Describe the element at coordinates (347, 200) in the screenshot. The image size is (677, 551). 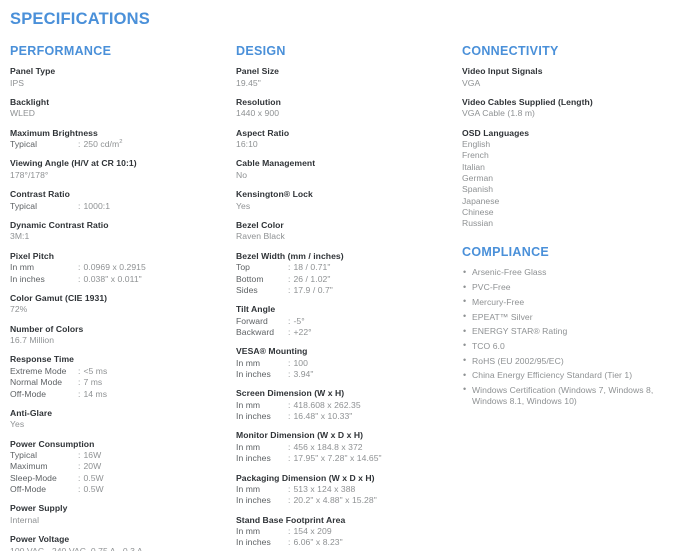
I see `spec-item: Kensington® Lock Yes` at that location.